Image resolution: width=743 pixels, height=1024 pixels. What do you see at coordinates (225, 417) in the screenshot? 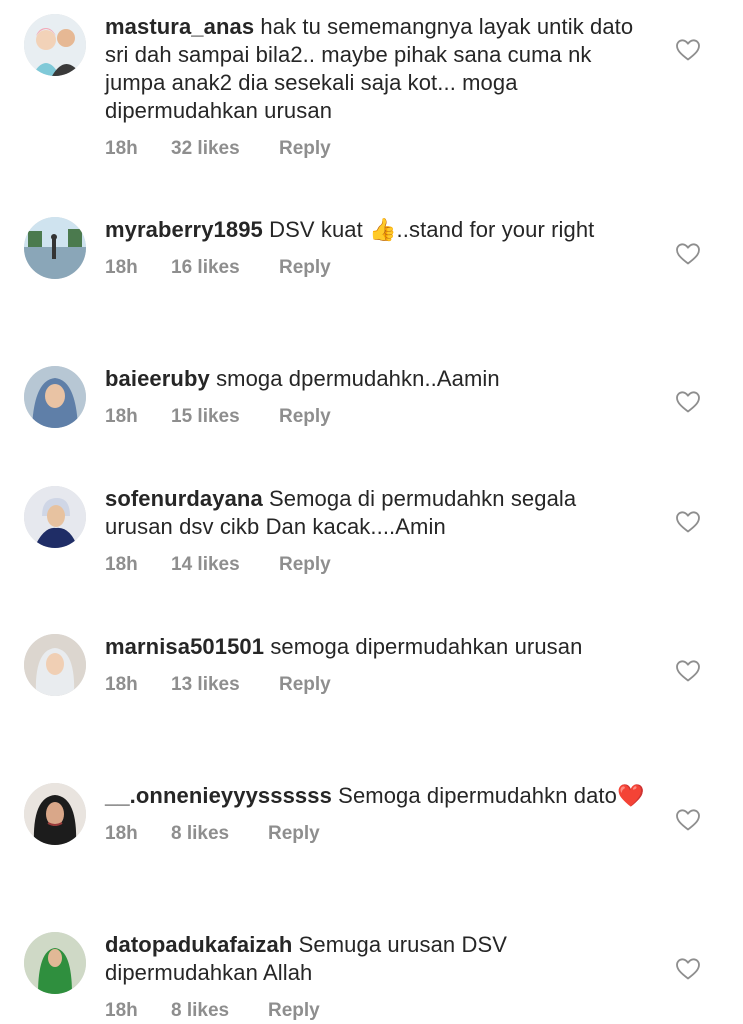
I see `comment-likes: 15 likes` at bounding box center [225, 417].